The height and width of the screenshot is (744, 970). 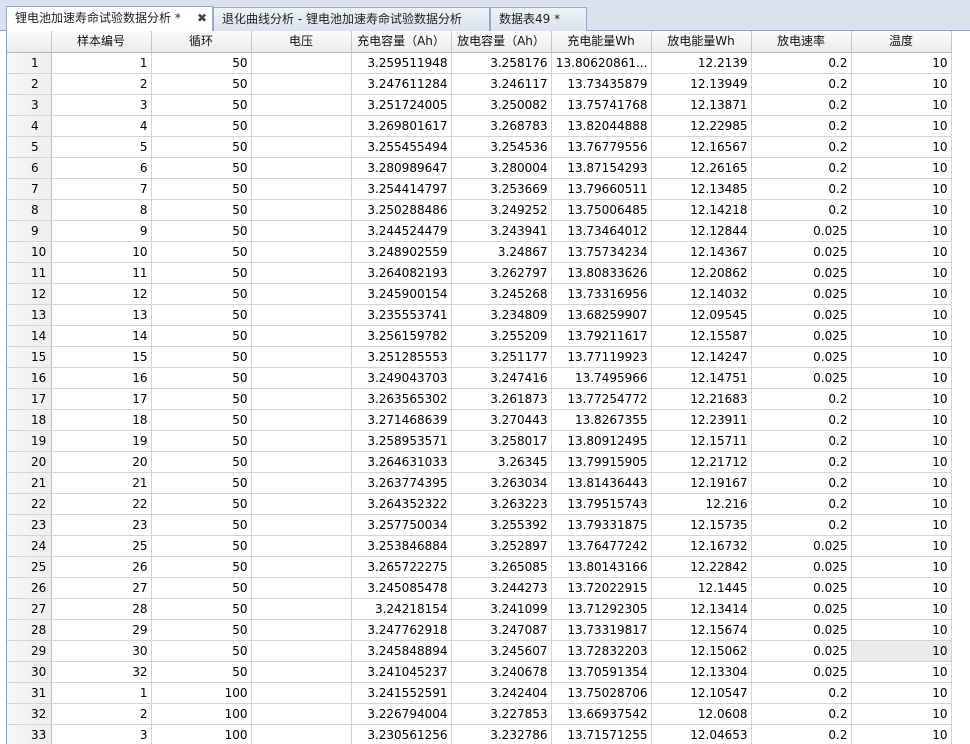 I want to click on row-number: 7, so click(x=29, y=189).